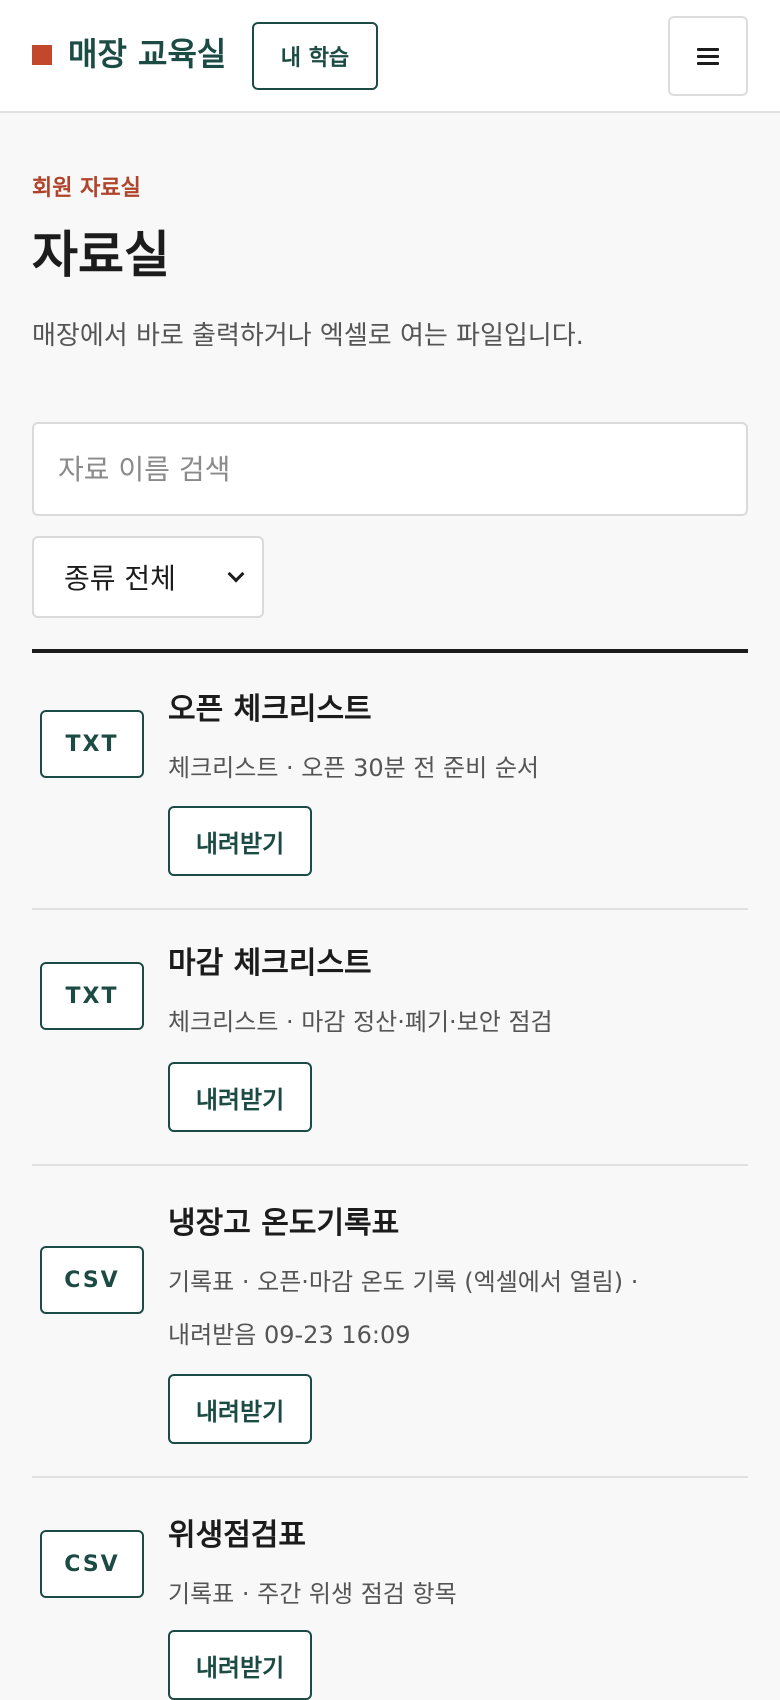 The height and width of the screenshot is (1700, 780). What do you see at coordinates (270, 709) in the screenshot?
I see `file-title: 오픈 체크리스트` at bounding box center [270, 709].